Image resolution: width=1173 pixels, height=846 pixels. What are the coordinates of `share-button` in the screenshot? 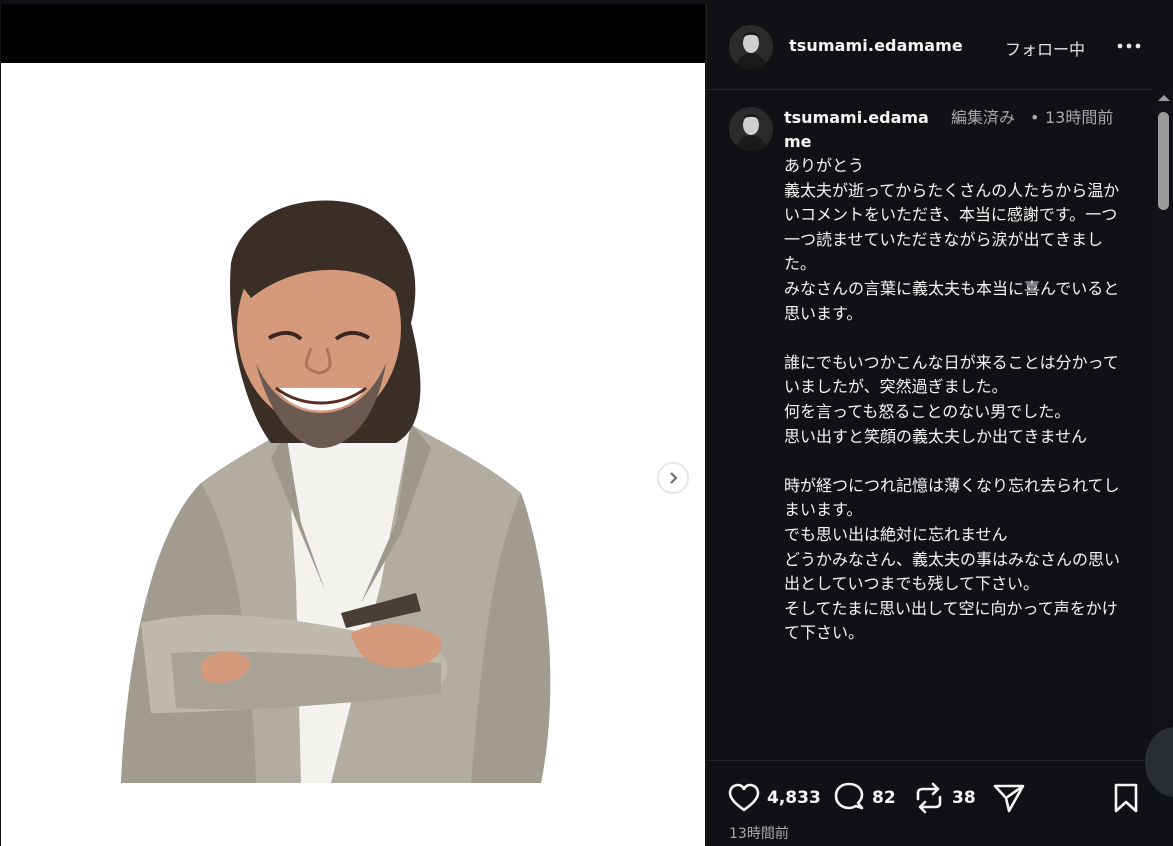 It's located at (1009, 798).